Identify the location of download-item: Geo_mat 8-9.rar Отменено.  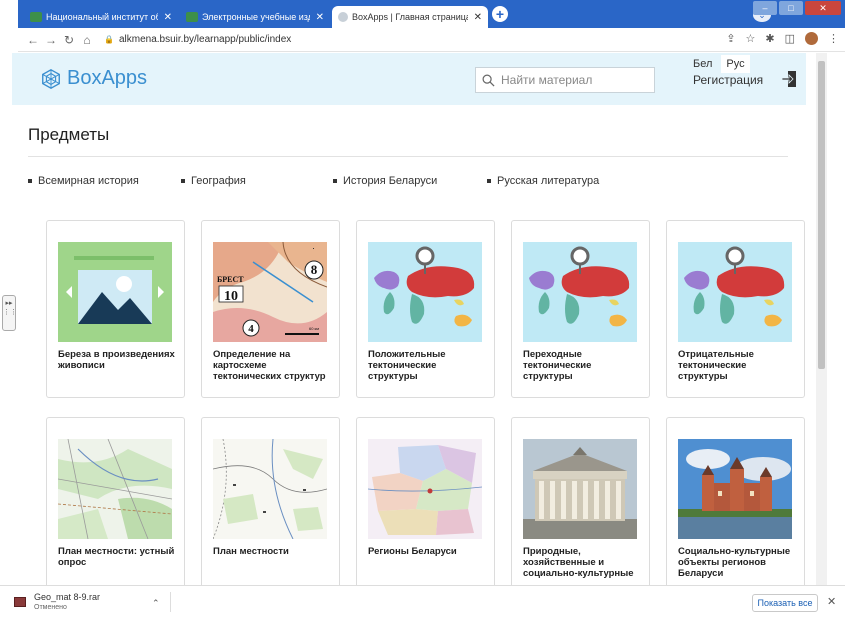
(57, 601).